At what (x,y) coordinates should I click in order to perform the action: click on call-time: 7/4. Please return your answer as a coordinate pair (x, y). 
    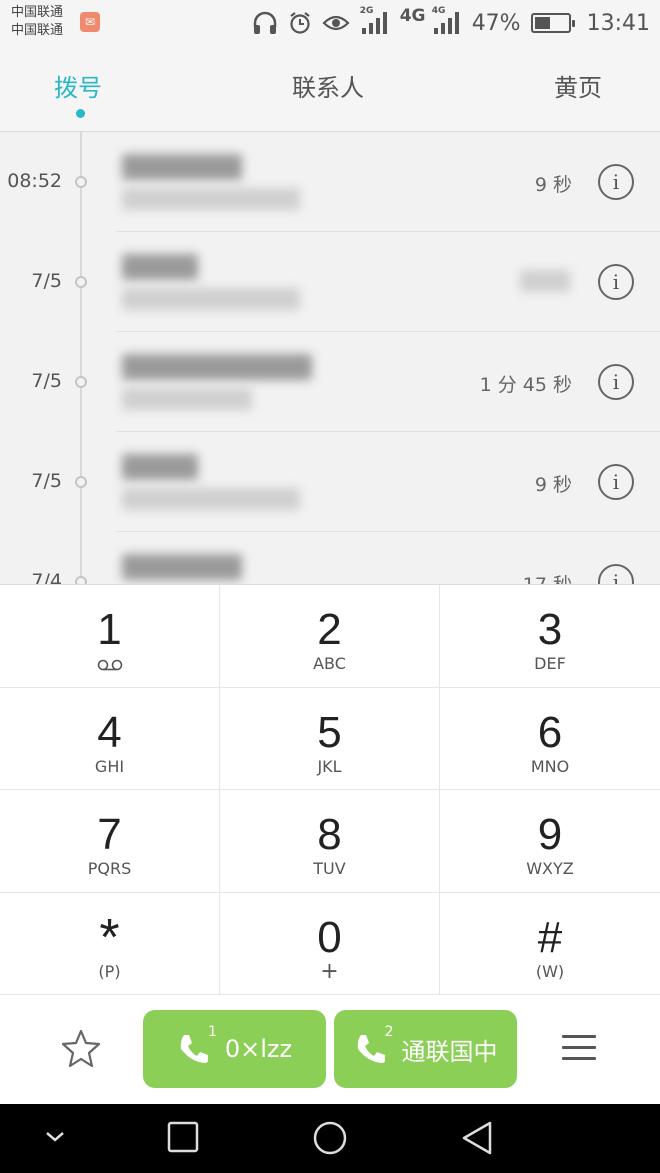
    Looking at the image, I should click on (46, 577).